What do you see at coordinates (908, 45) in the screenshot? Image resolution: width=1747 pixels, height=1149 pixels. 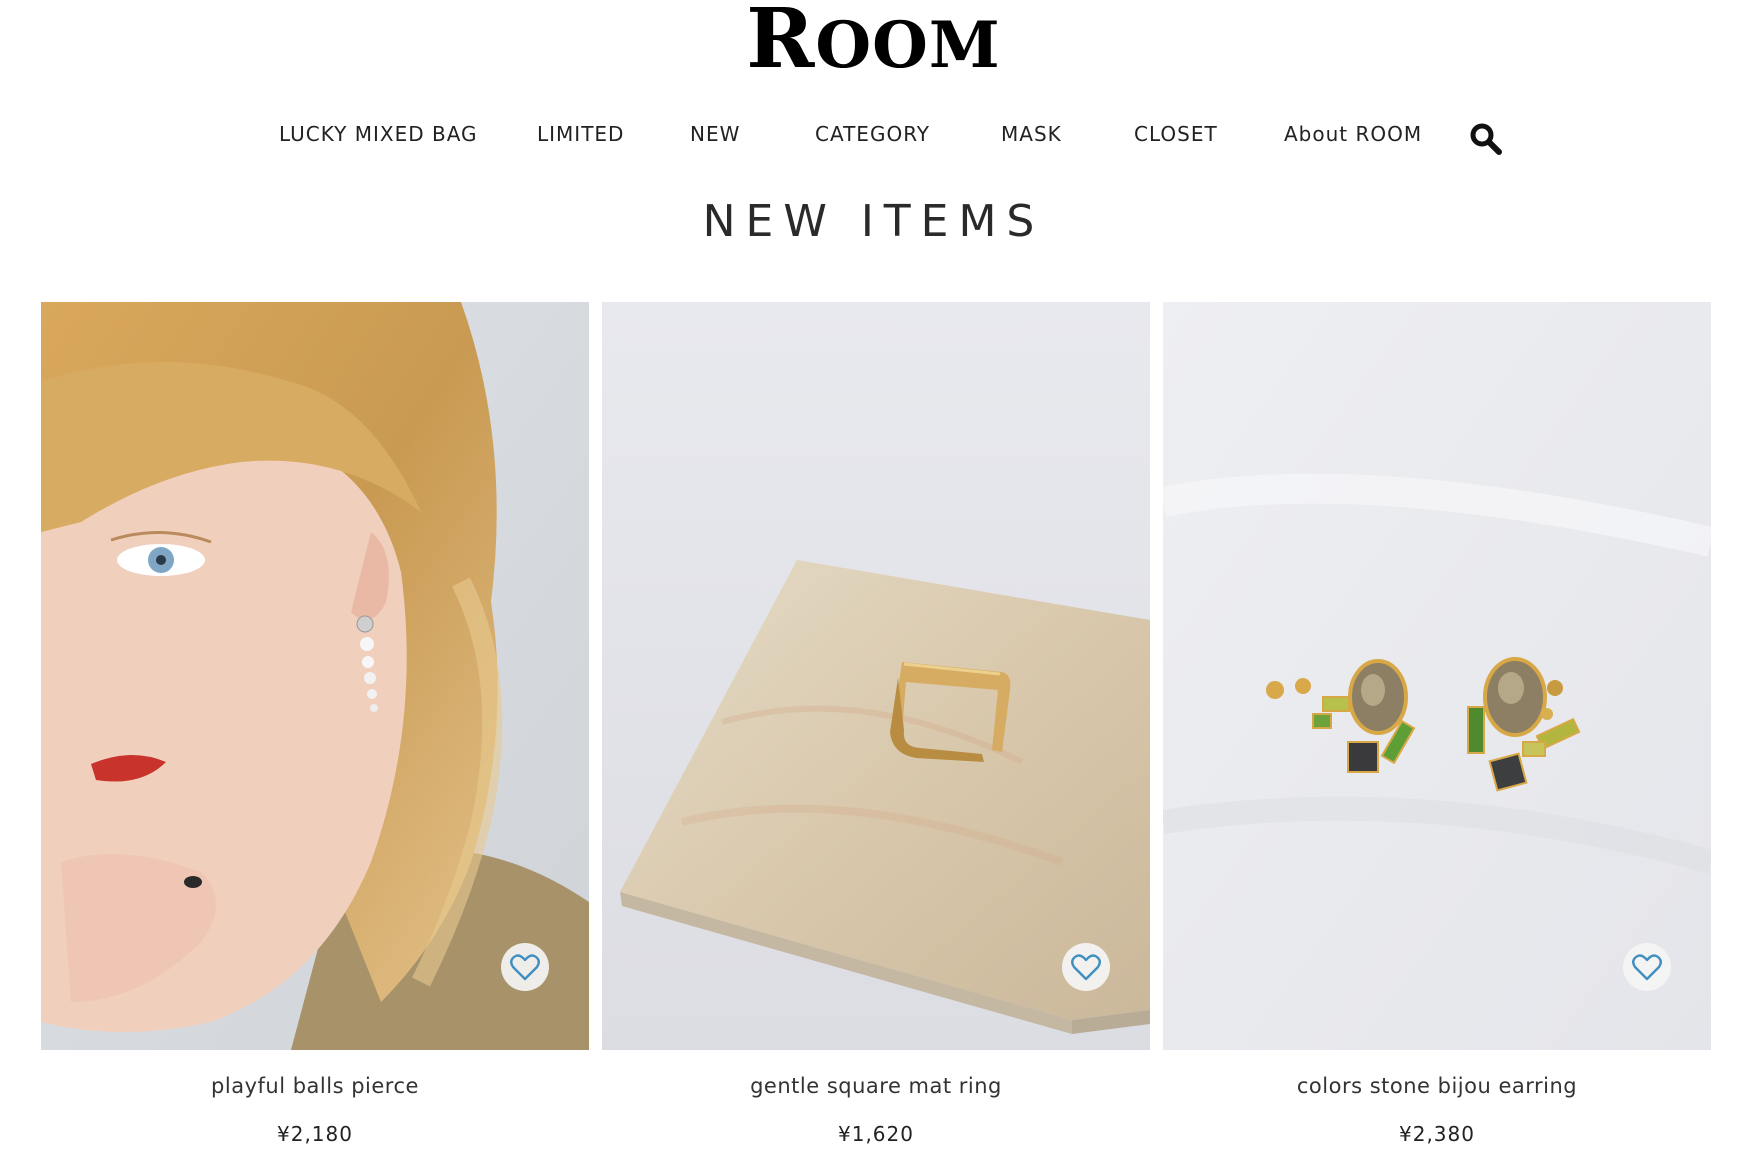 I see `logo-rest: OOM` at bounding box center [908, 45].